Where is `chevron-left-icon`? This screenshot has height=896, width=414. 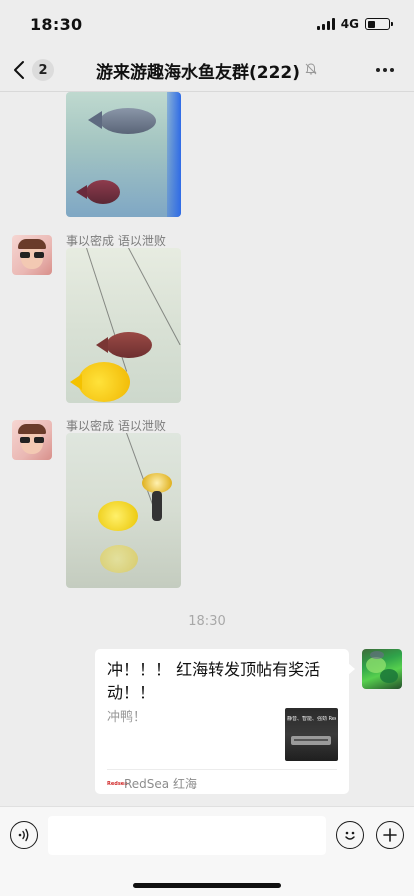 chevron-left-icon is located at coordinates (19, 70).